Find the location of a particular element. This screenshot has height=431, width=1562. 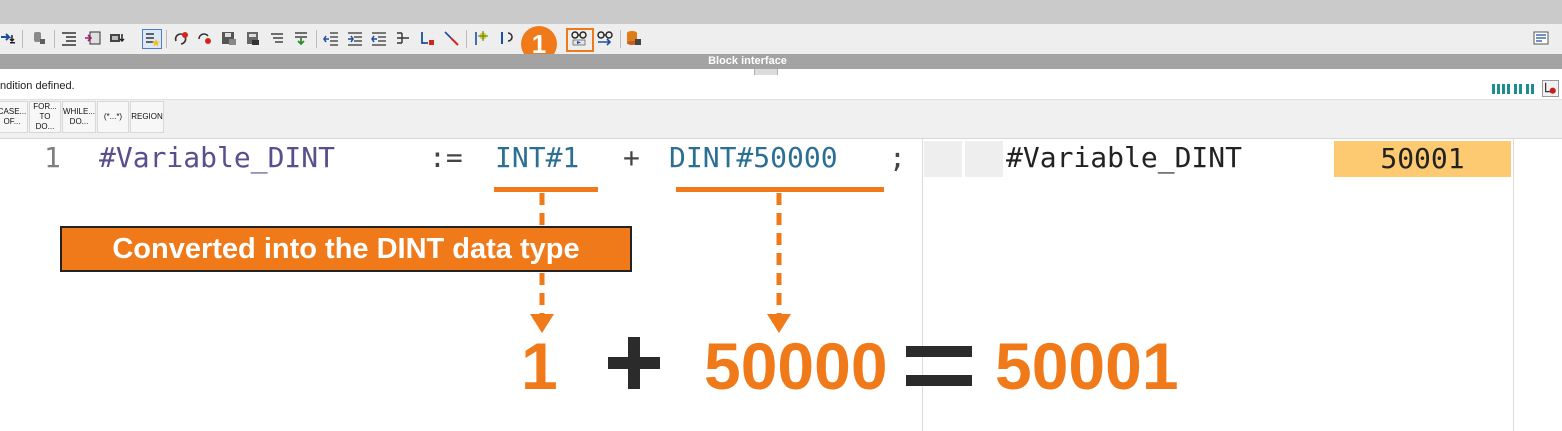

disk-icon is located at coordinates (229, 38).